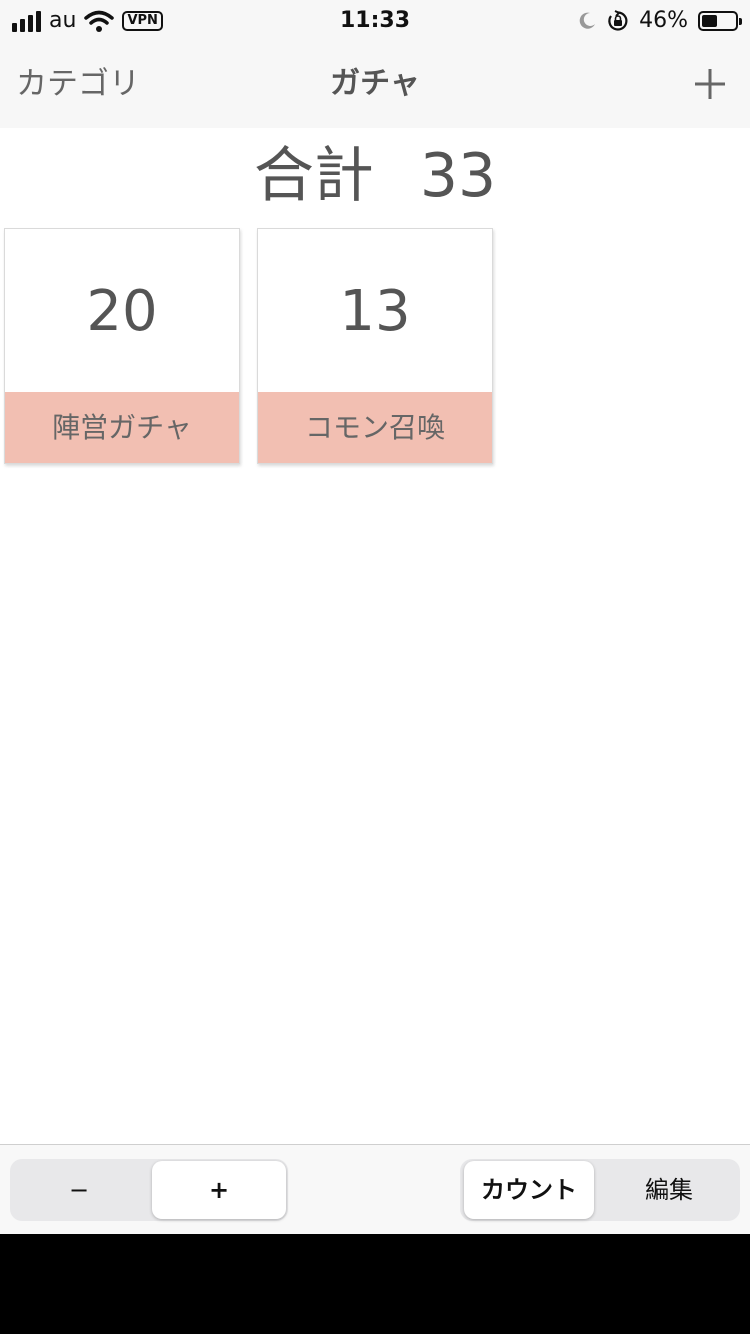  I want to click on home-indicator-area, so click(375, 1284).